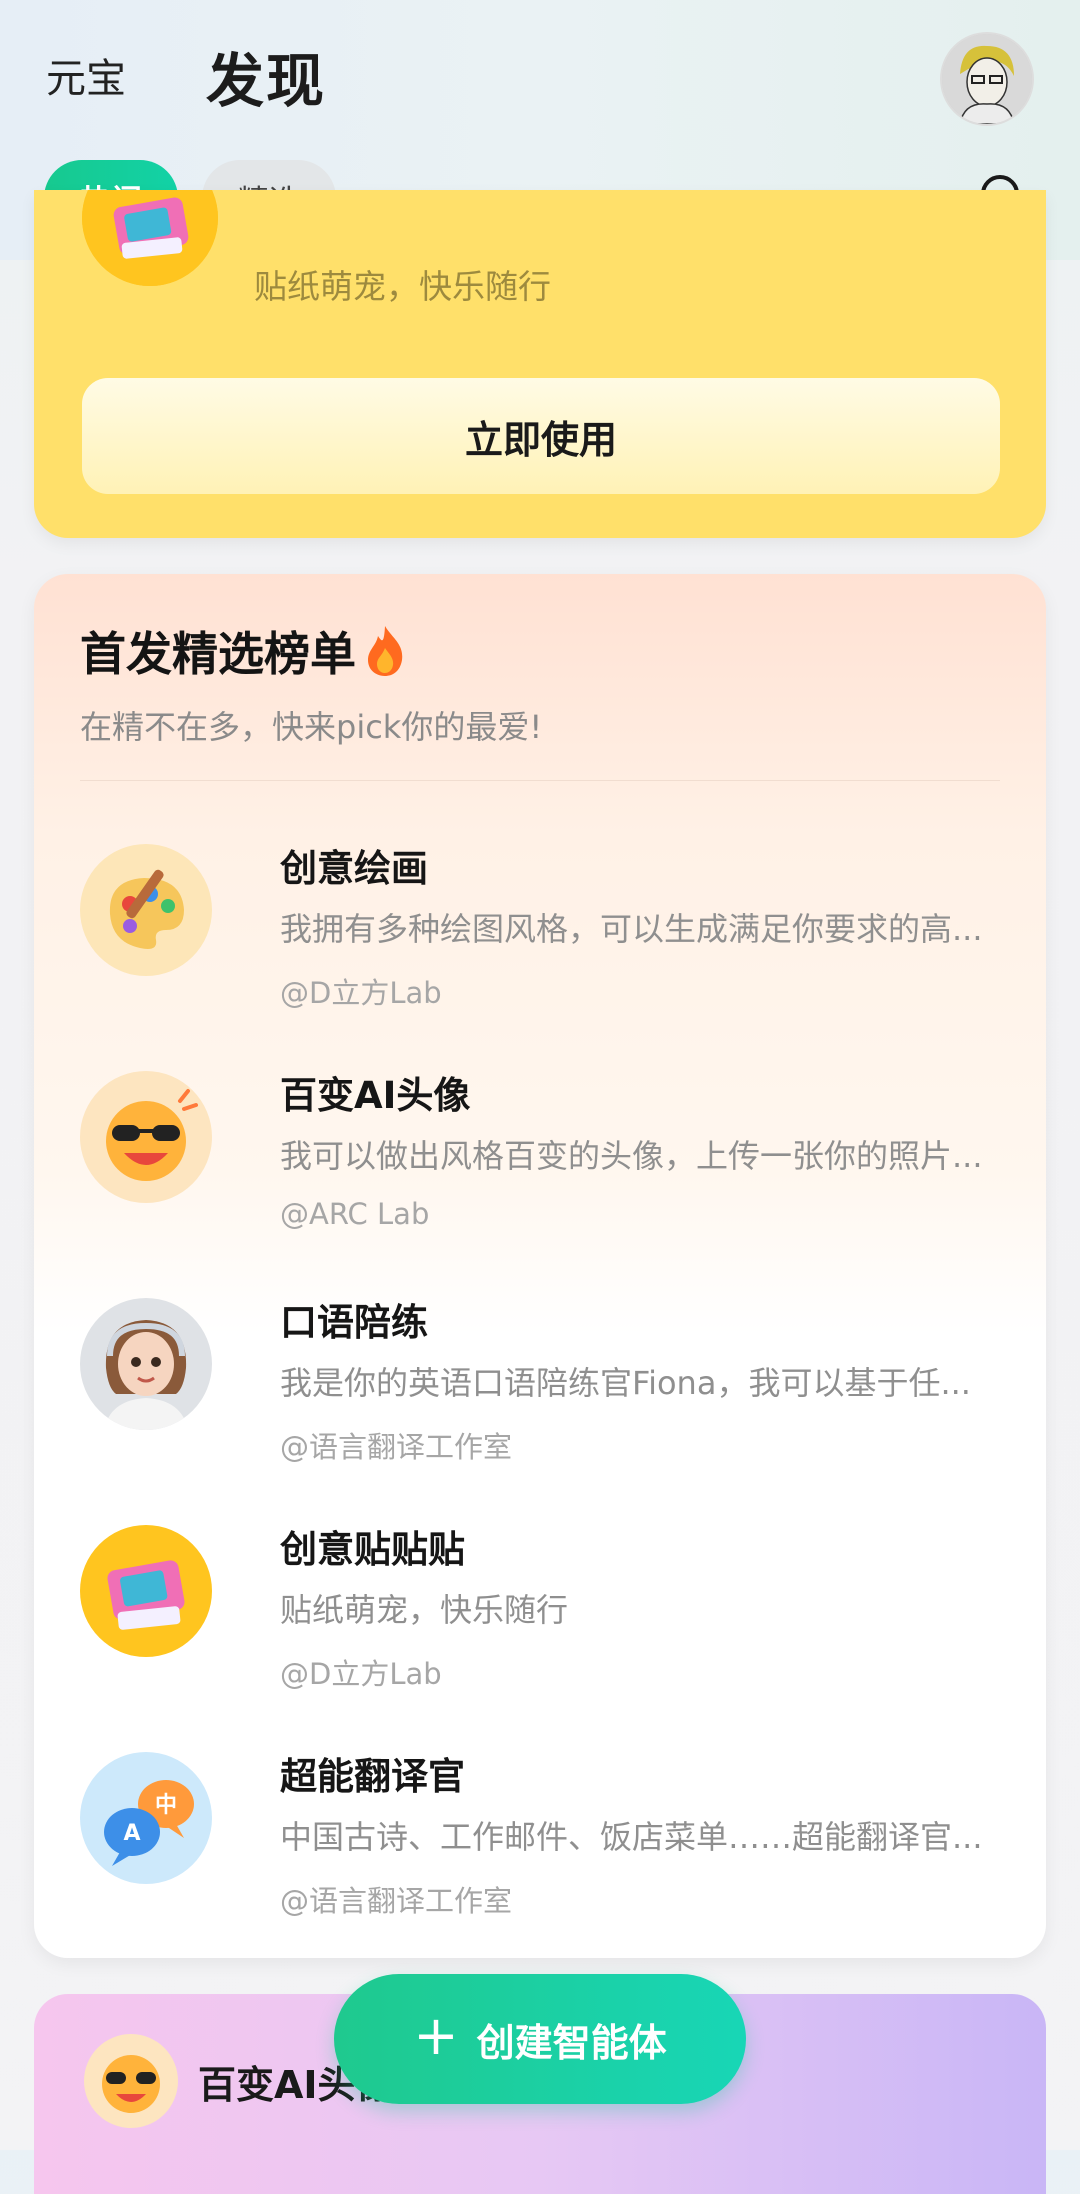  I want to click on list-item: 创意绘画 我拥有多种绘图风格，可以生成满足你要求的高... @D立方Lab, so click(540, 928).